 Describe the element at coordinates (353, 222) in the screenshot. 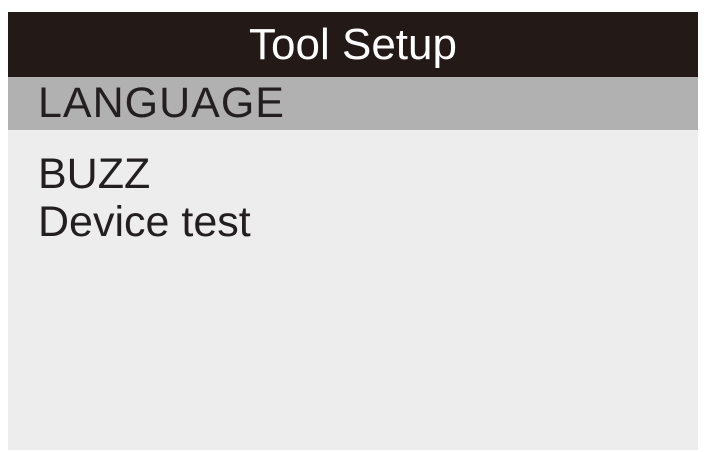

I see `menu-item-device-test: Device test` at that location.